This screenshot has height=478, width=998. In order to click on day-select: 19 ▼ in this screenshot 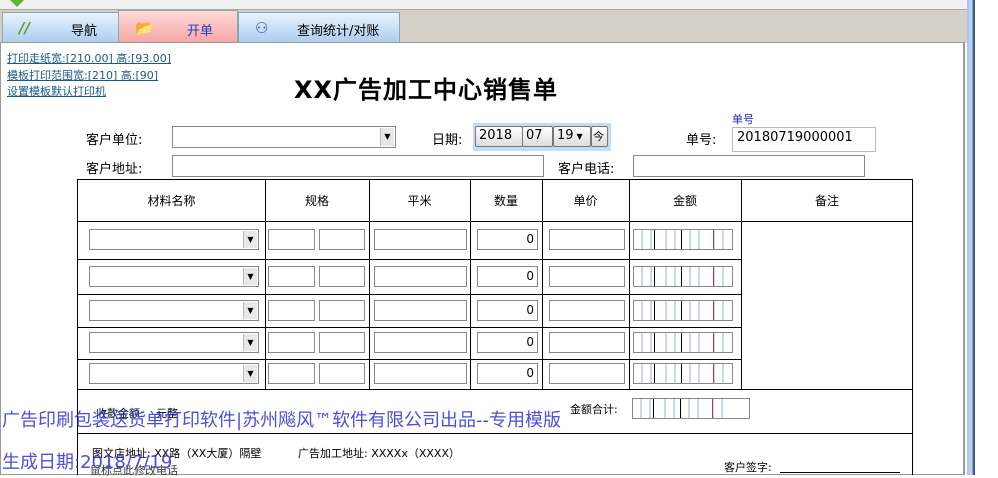, I will do `click(572, 136)`.